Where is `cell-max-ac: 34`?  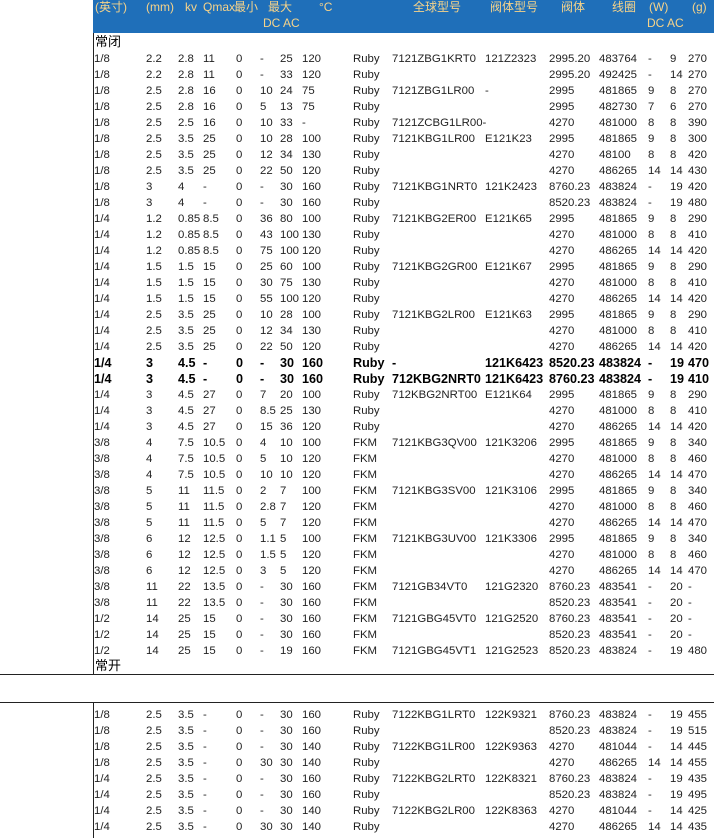 cell-max-ac: 34 is located at coordinates (286, 331).